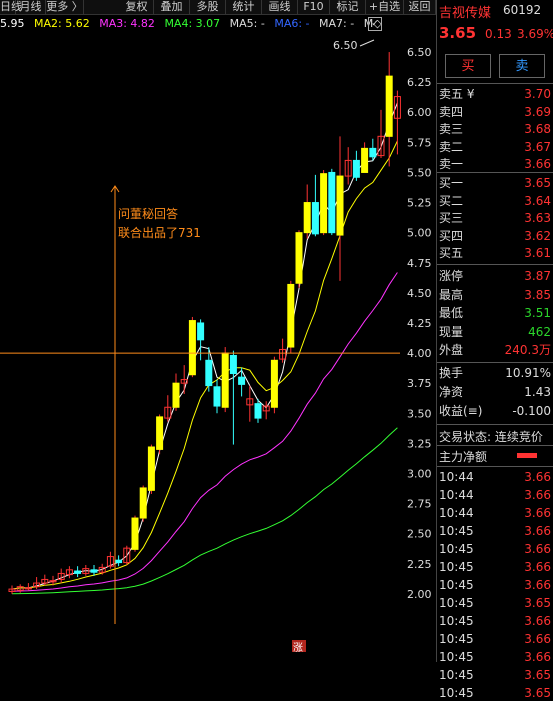  What do you see at coordinates (537, 146) in the screenshot?
I see `sell-level-value: 3.67` at bounding box center [537, 146].